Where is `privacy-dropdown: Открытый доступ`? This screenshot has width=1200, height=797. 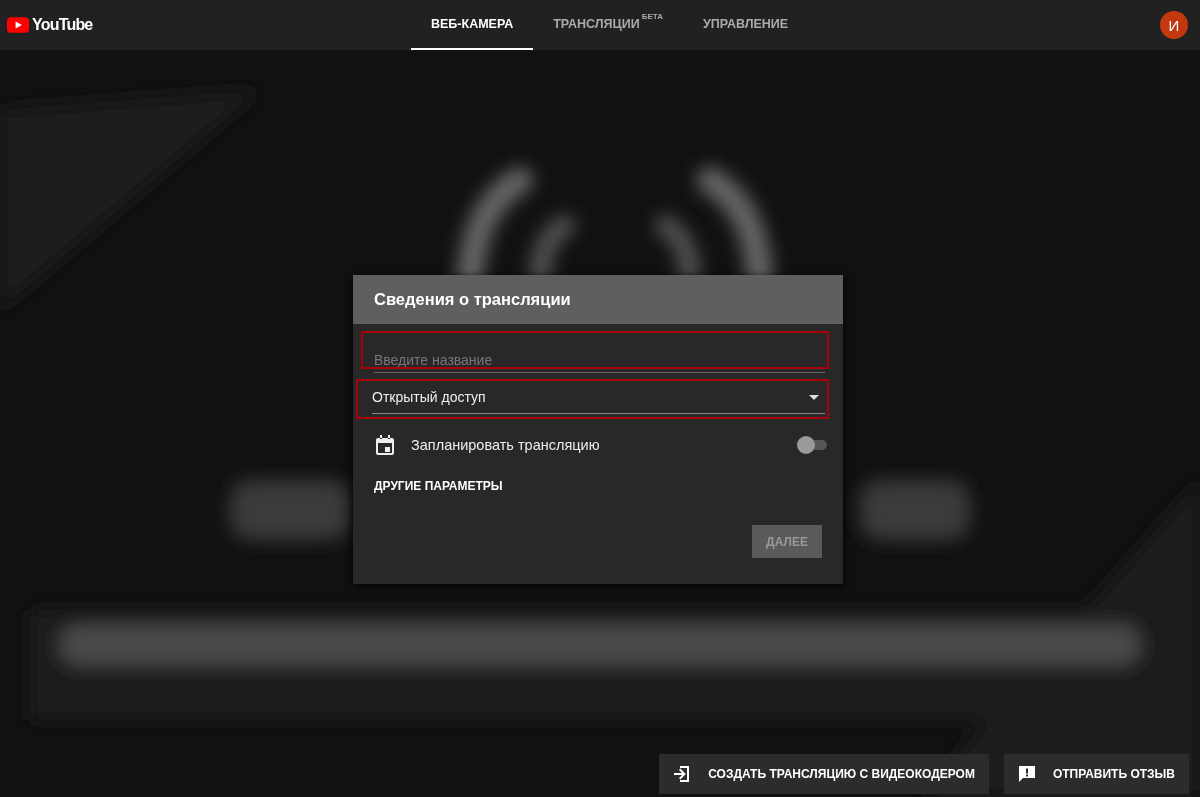
privacy-dropdown: Открытый доступ is located at coordinates (598, 401).